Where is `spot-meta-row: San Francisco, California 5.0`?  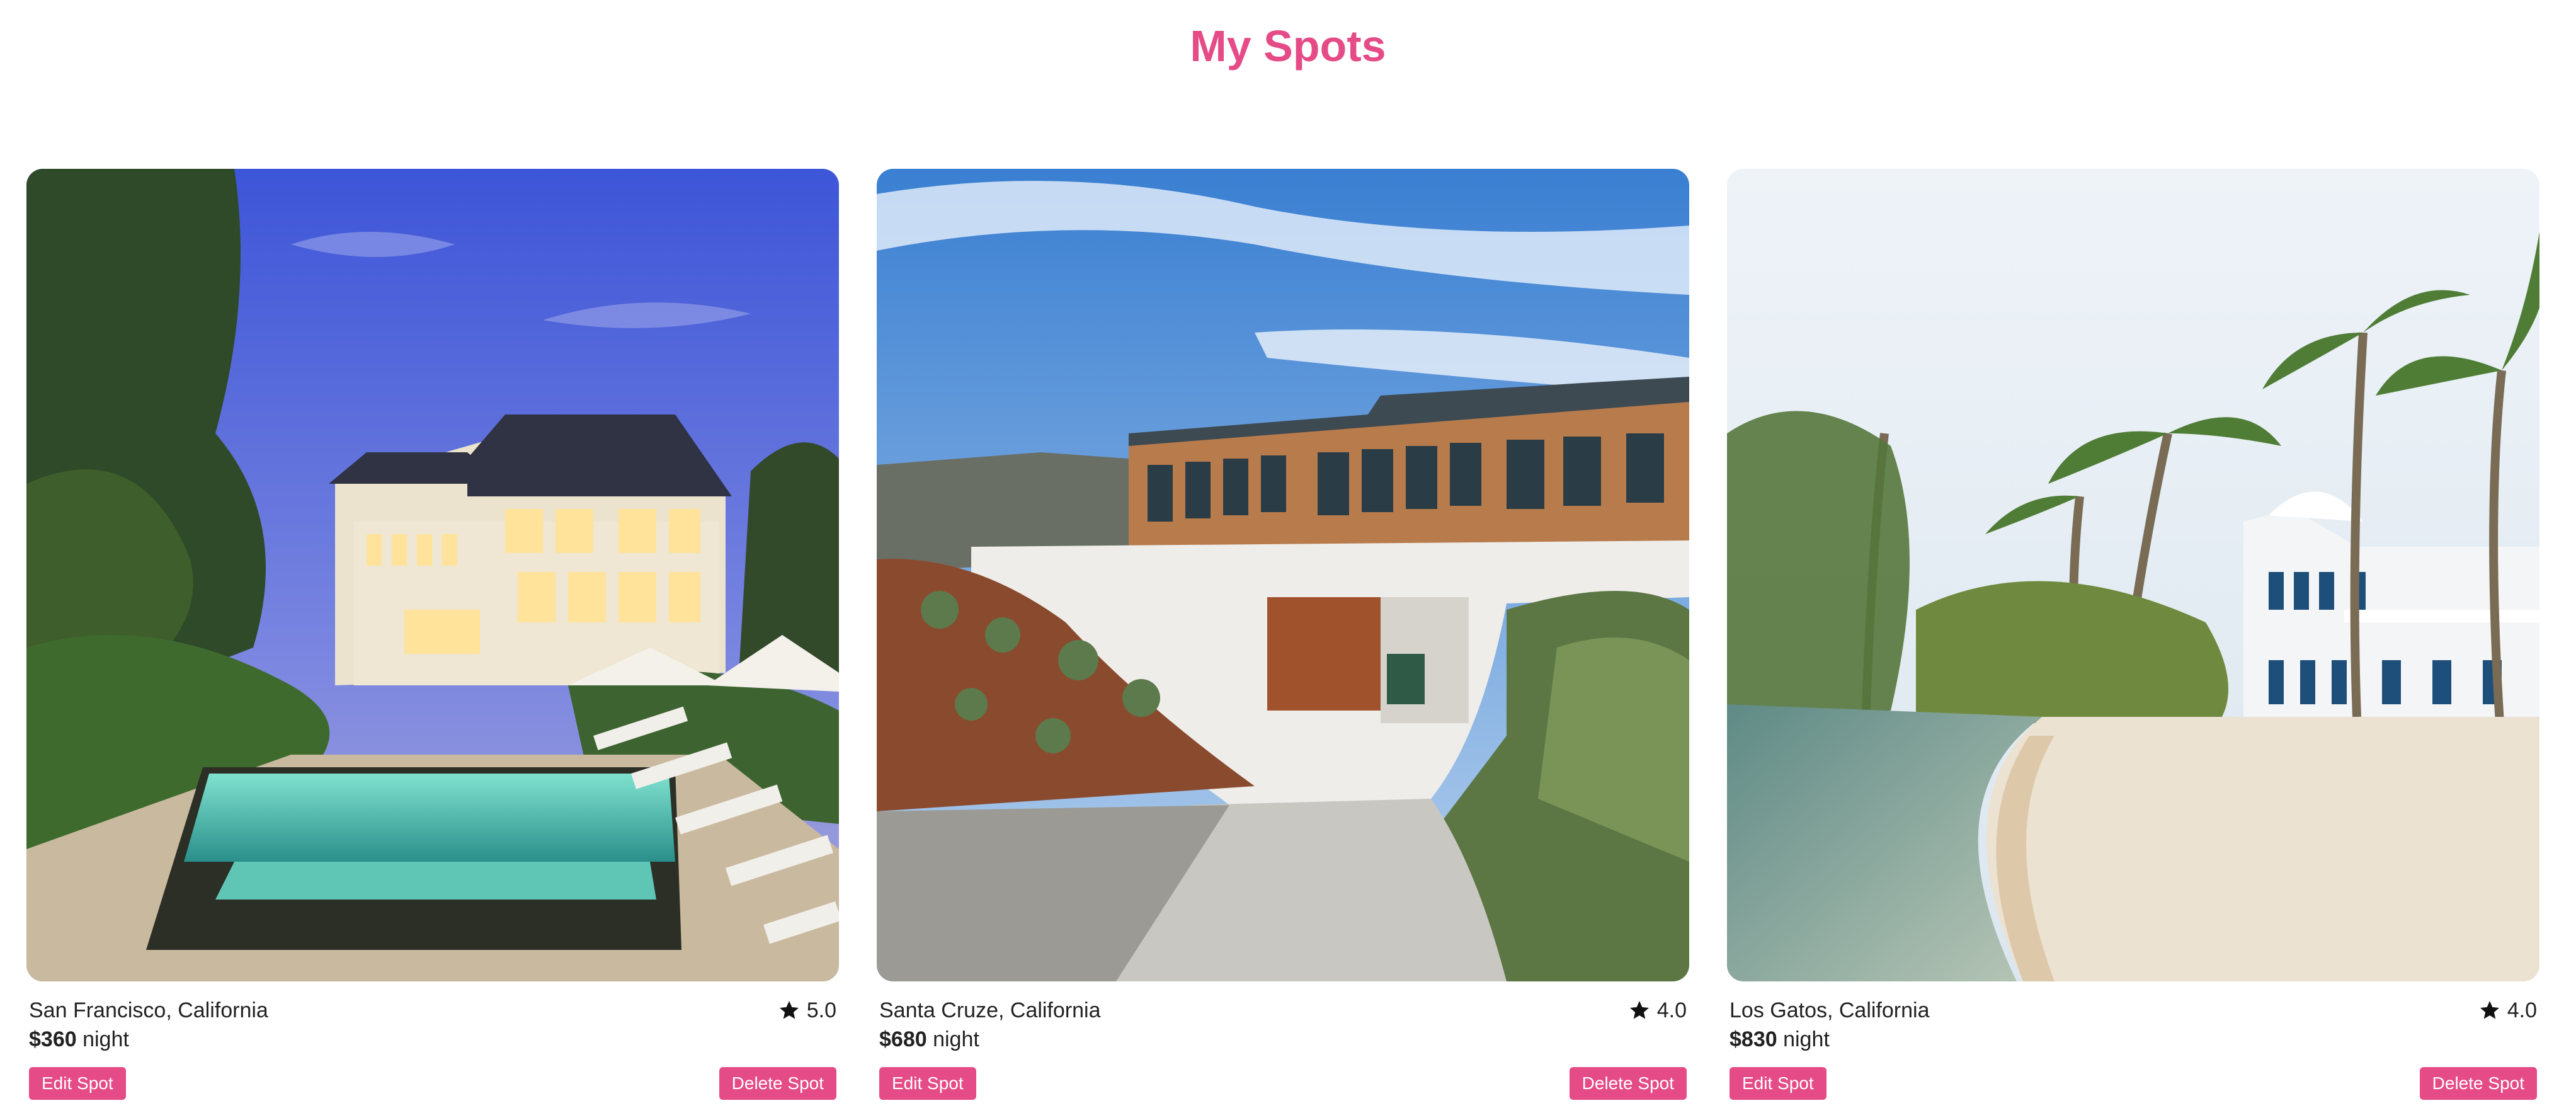
spot-meta-row: San Francisco, California 5.0 is located at coordinates (432, 1010).